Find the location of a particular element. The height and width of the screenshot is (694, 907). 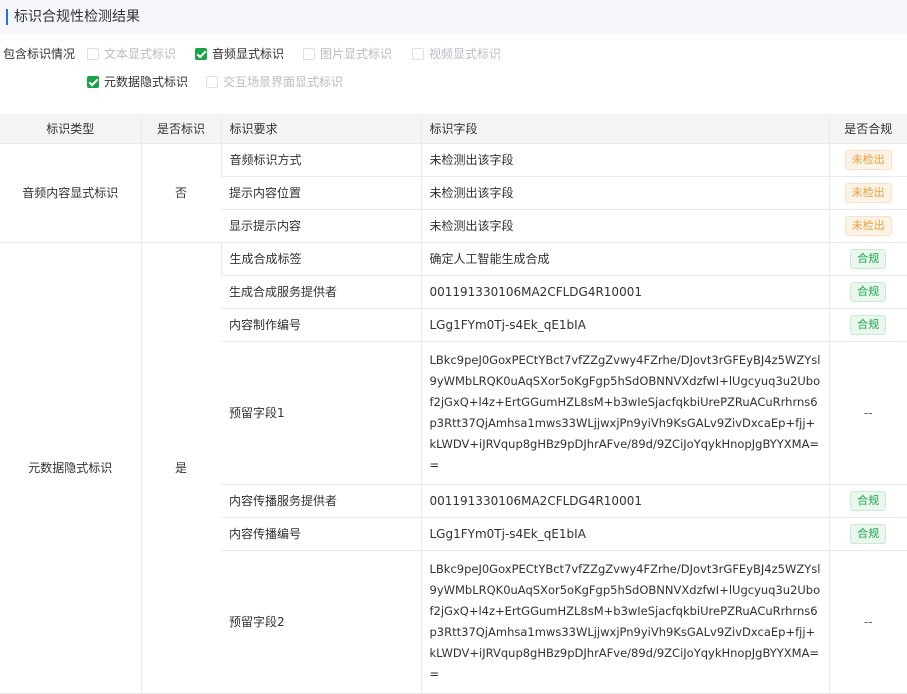

filter-label: 包含标识情况 is located at coordinates (39, 54).